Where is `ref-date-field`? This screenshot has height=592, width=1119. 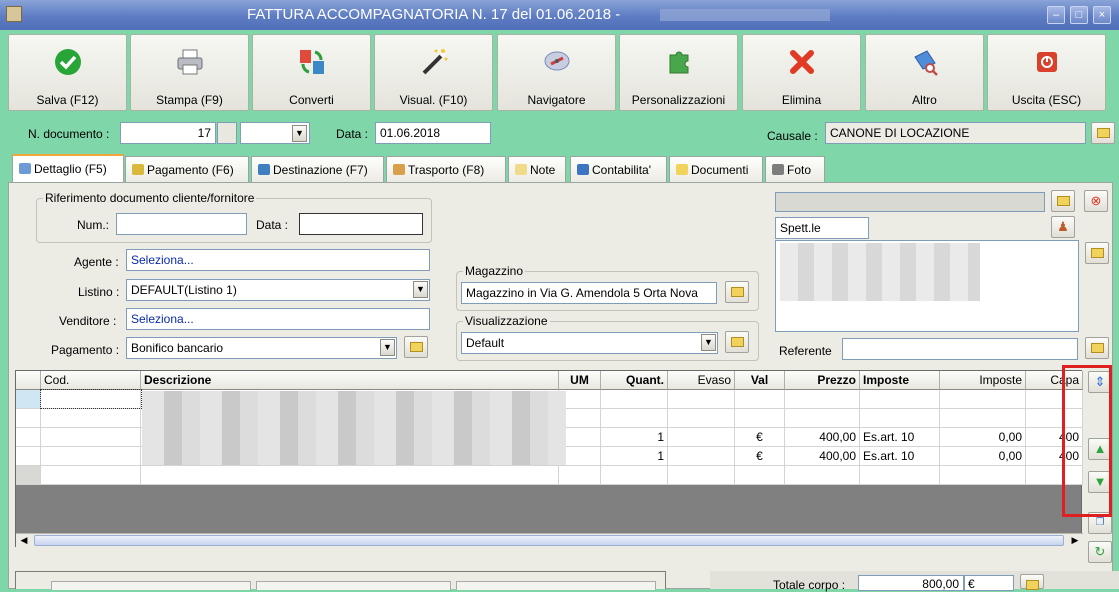 ref-date-field is located at coordinates (361, 224).